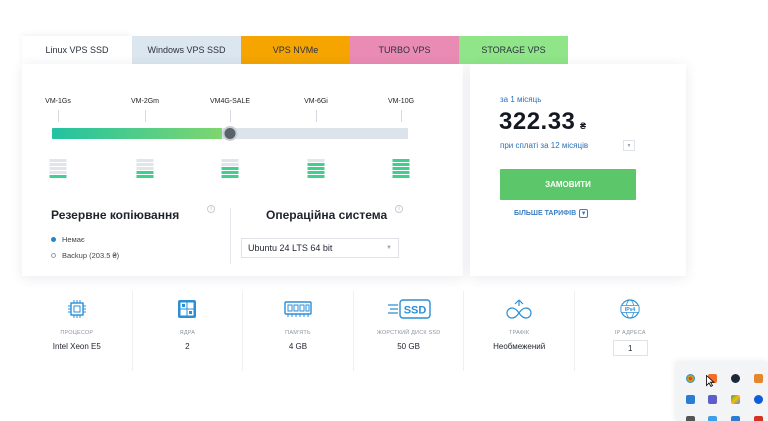  I want to click on backup-option-none: Немає, so click(68, 239).